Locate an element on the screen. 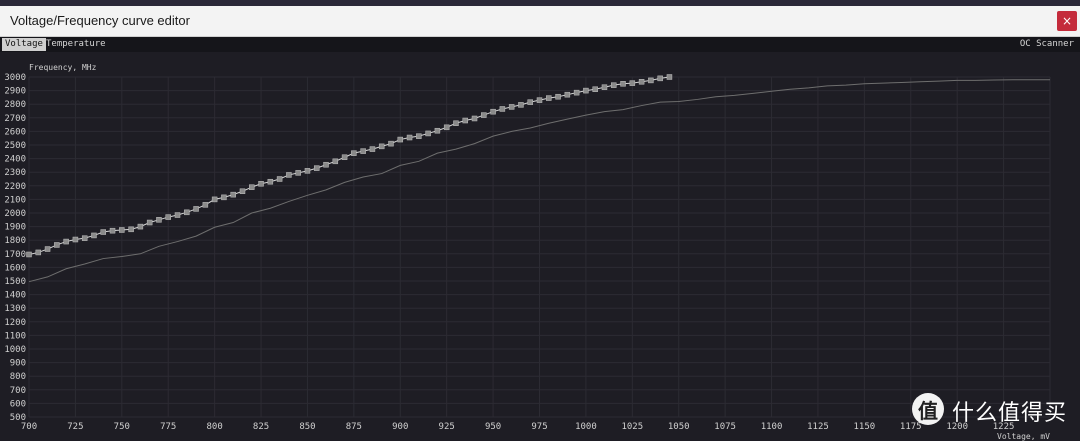  x-tick-label: 900 is located at coordinates (400, 427).